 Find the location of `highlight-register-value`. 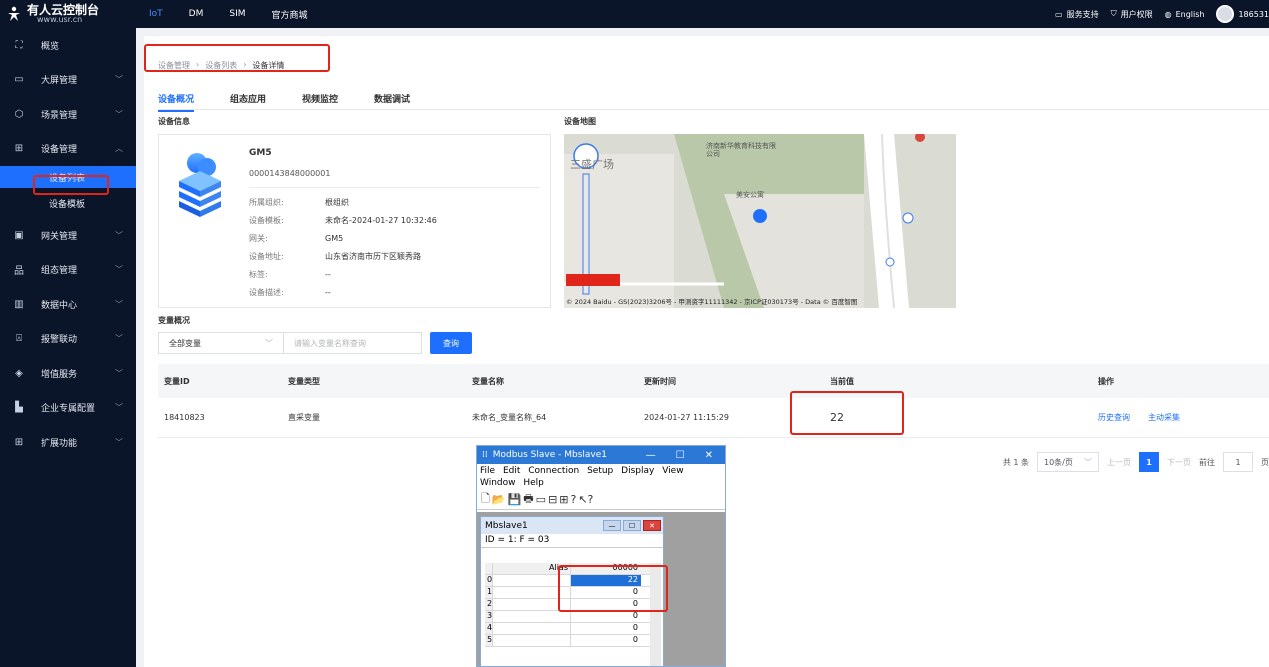

highlight-register-value is located at coordinates (613, 588).